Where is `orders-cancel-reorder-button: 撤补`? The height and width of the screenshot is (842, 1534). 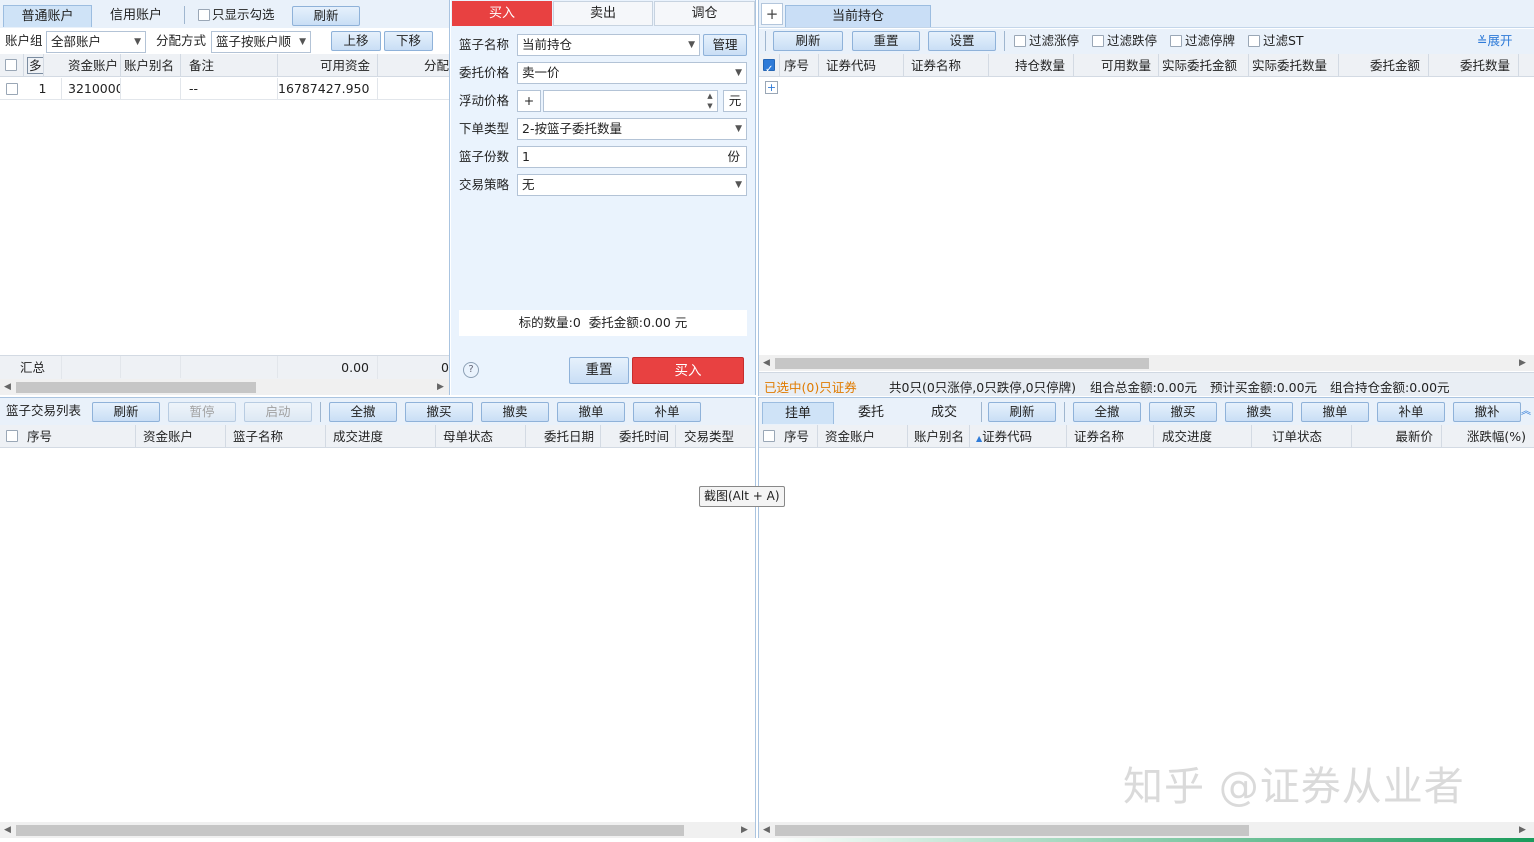 orders-cancel-reorder-button: 撤补 is located at coordinates (1487, 412).